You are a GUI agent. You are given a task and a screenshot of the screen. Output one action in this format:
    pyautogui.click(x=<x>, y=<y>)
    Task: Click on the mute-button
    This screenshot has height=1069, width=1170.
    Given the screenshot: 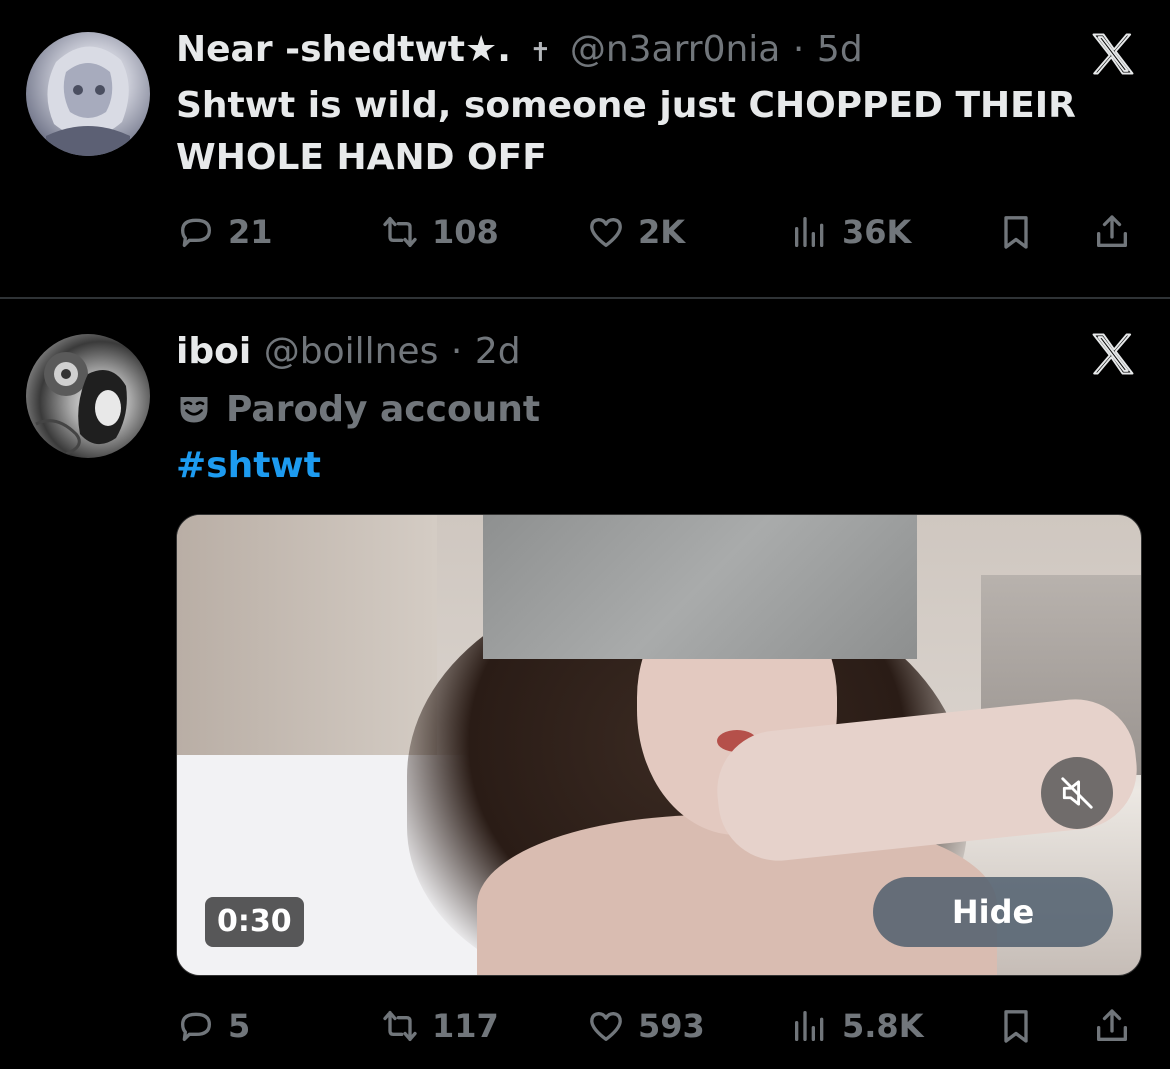 What is the action you would take?
    pyautogui.click(x=1077, y=793)
    